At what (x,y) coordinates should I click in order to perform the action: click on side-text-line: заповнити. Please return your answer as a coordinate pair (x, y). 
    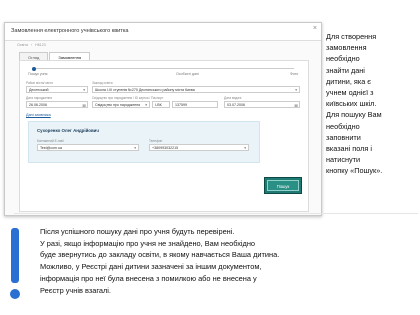
    Looking at the image, I should click on (343, 137).